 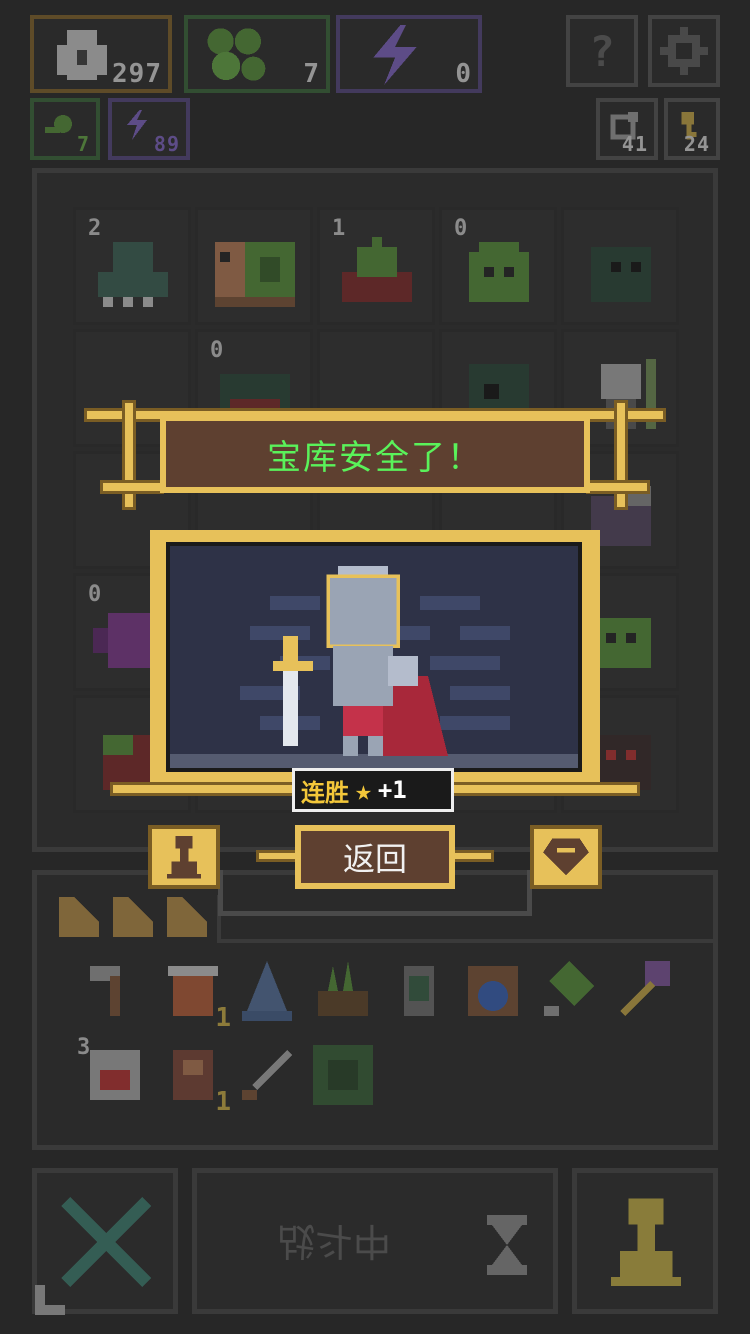 I want to click on win-streak-label: 连胜, so click(x=325, y=792).